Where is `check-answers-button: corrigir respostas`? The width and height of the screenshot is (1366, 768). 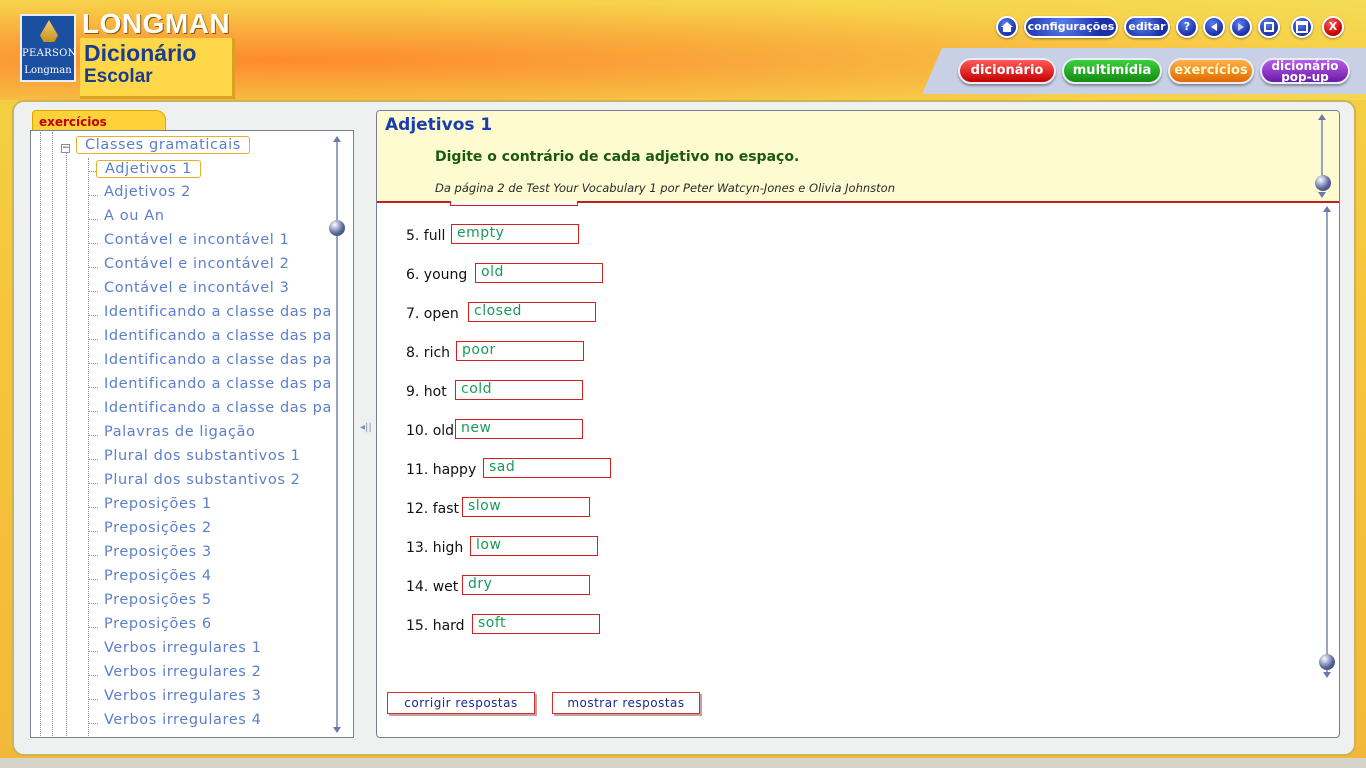
check-answers-button: corrigir respostas is located at coordinates (461, 703).